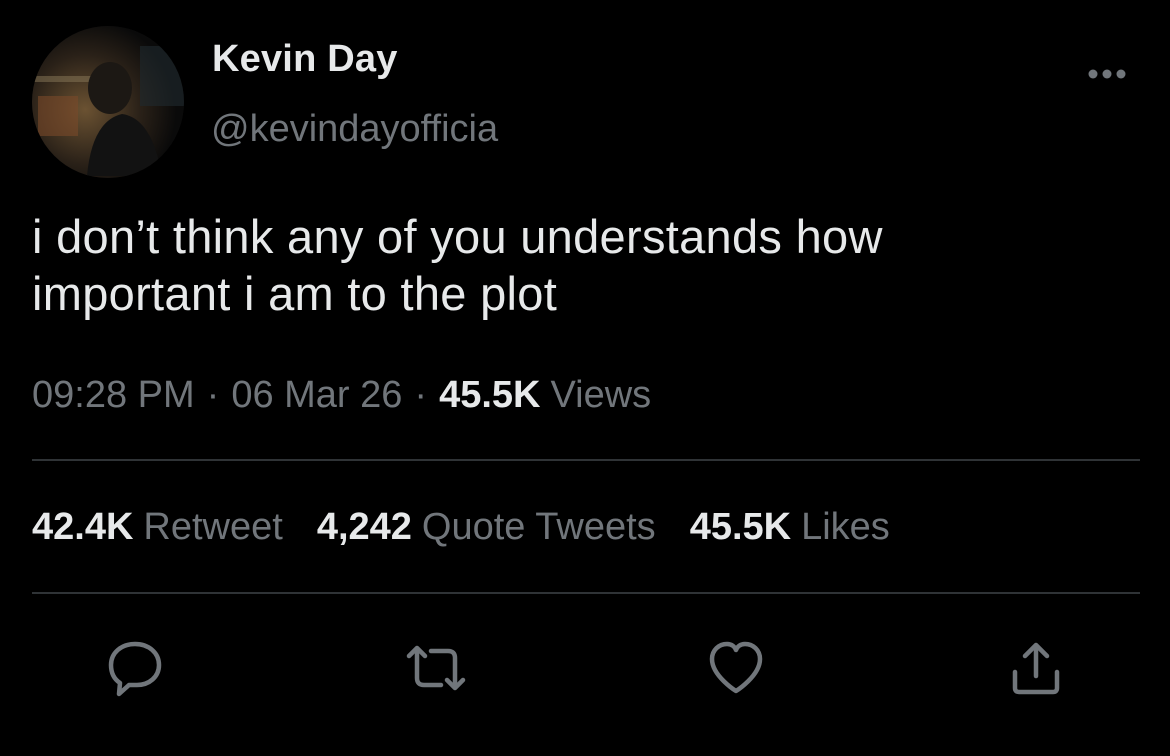 This screenshot has width=1170, height=756. I want to click on retweets-label: Retweet, so click(213, 527).